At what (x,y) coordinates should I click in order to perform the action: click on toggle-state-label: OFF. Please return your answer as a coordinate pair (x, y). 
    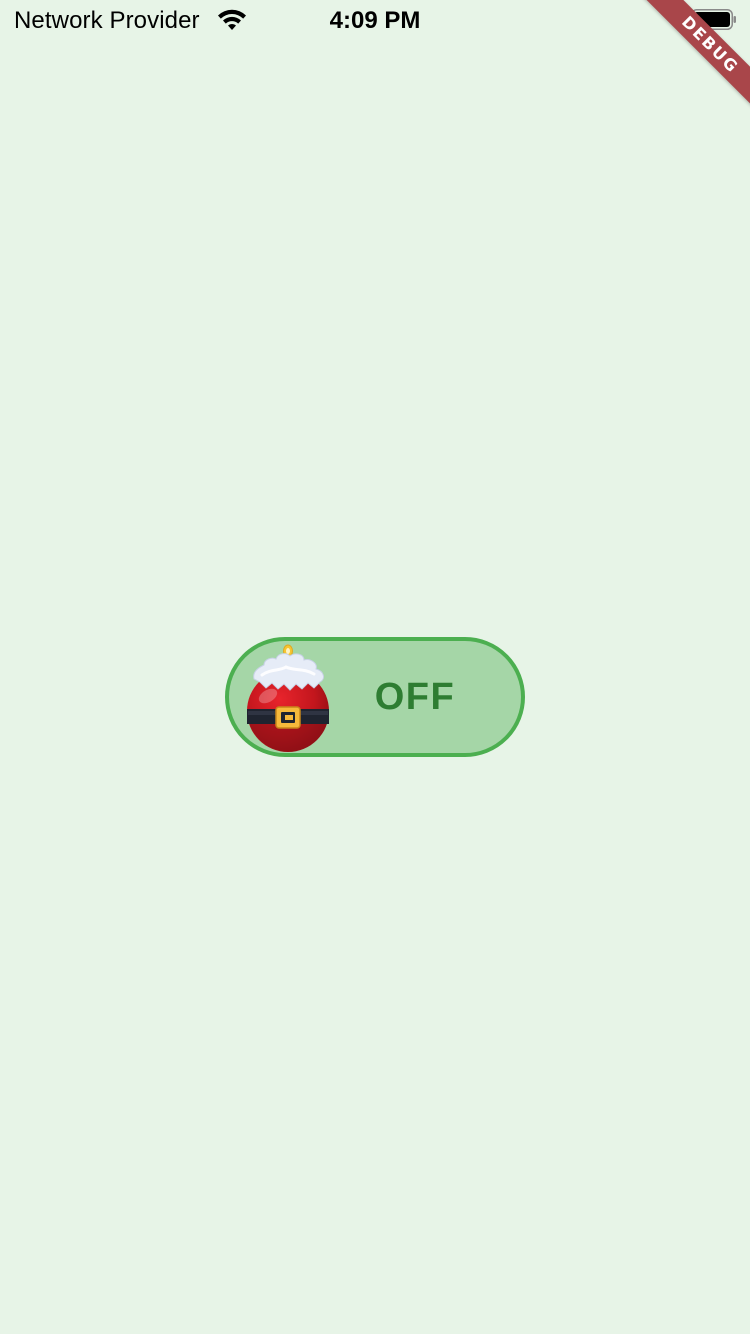
    Looking at the image, I should click on (415, 697).